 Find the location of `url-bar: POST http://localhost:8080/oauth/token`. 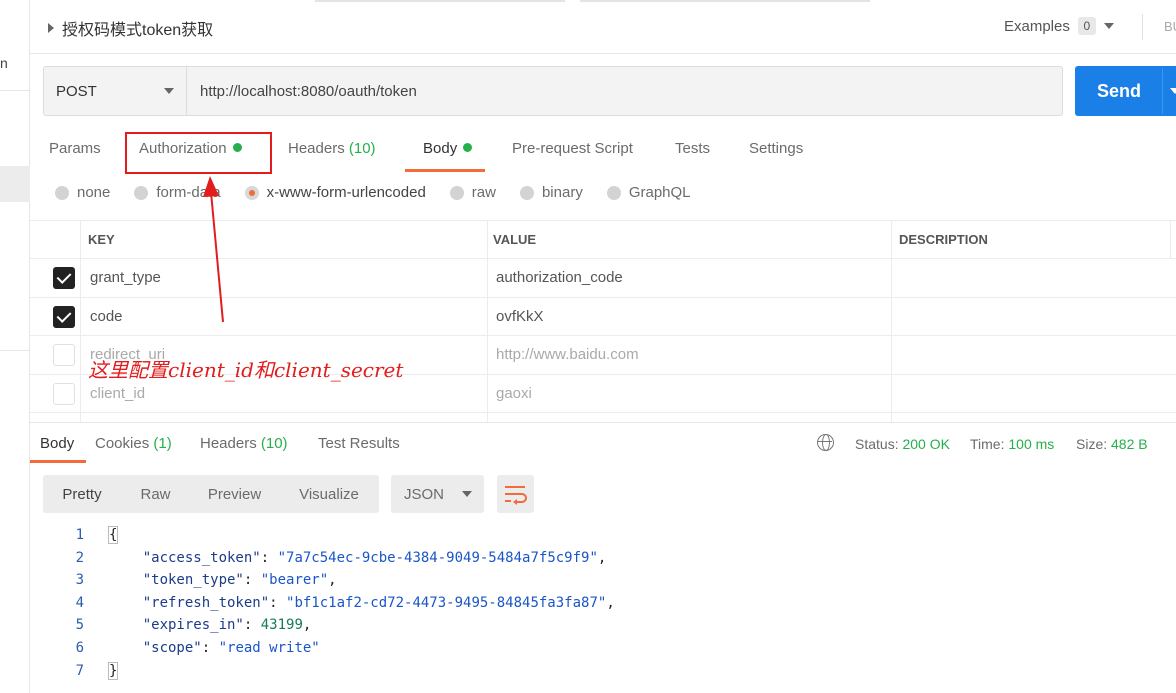

url-bar: POST http://localhost:8080/oauth/token is located at coordinates (553, 91).